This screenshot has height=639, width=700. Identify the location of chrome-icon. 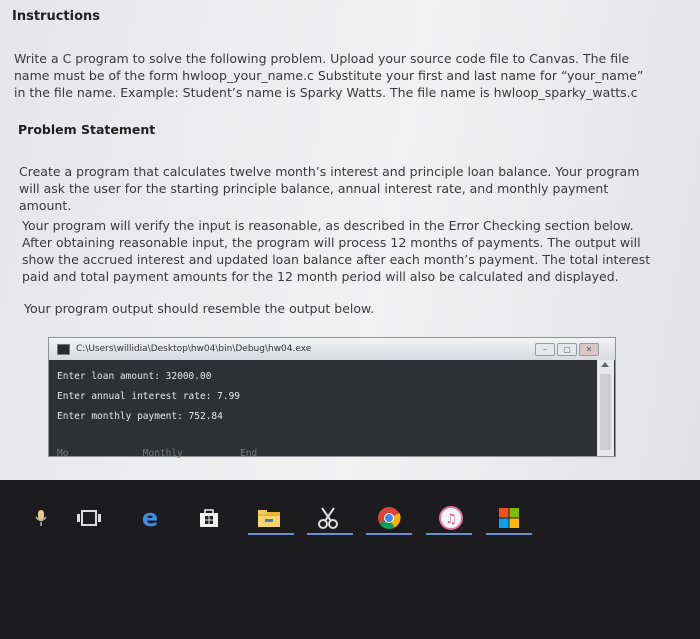
(389, 518).